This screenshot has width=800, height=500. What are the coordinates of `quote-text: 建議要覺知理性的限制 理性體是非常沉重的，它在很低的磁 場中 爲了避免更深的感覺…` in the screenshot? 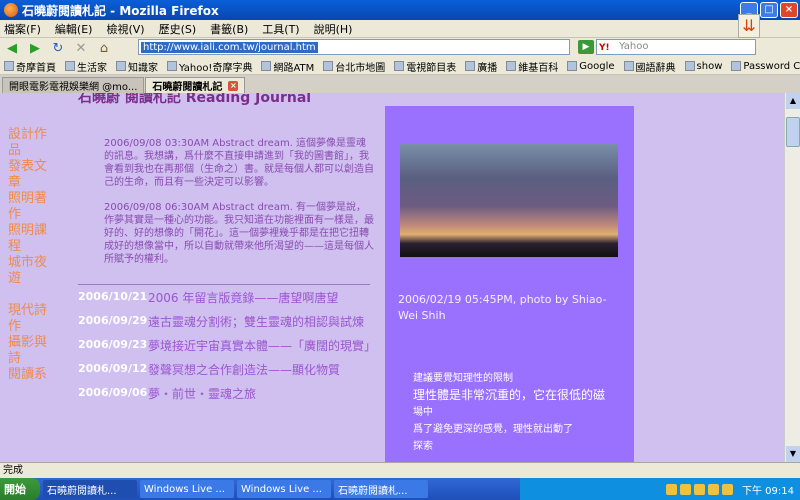 It's located at (509, 412).